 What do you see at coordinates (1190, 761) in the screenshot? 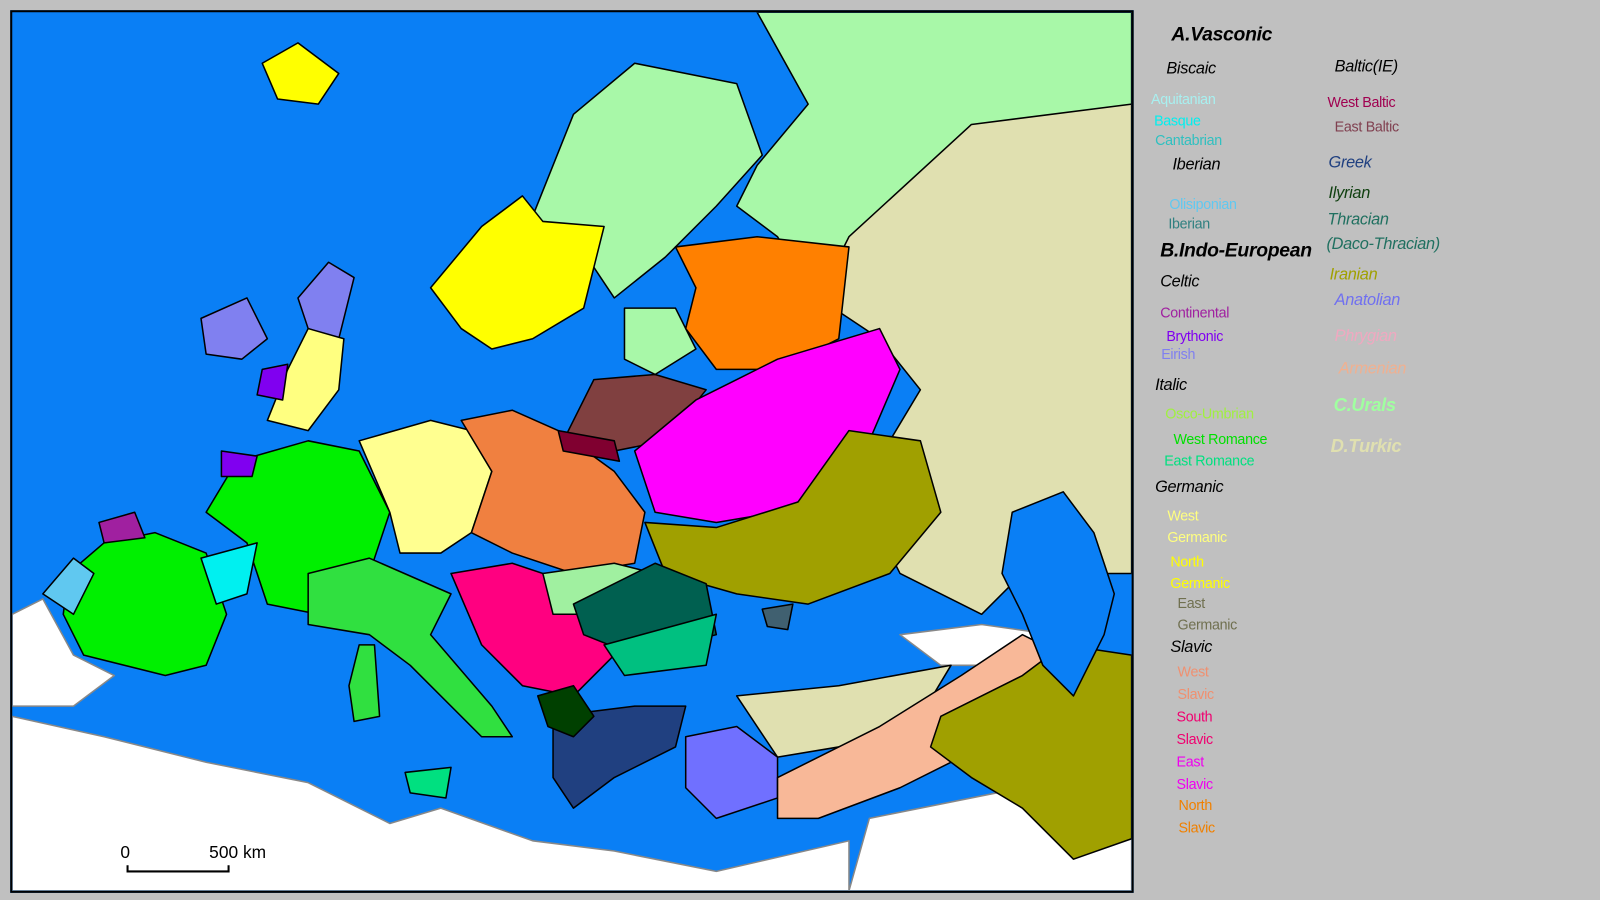
I see `legend-east-slavic: East` at bounding box center [1190, 761].